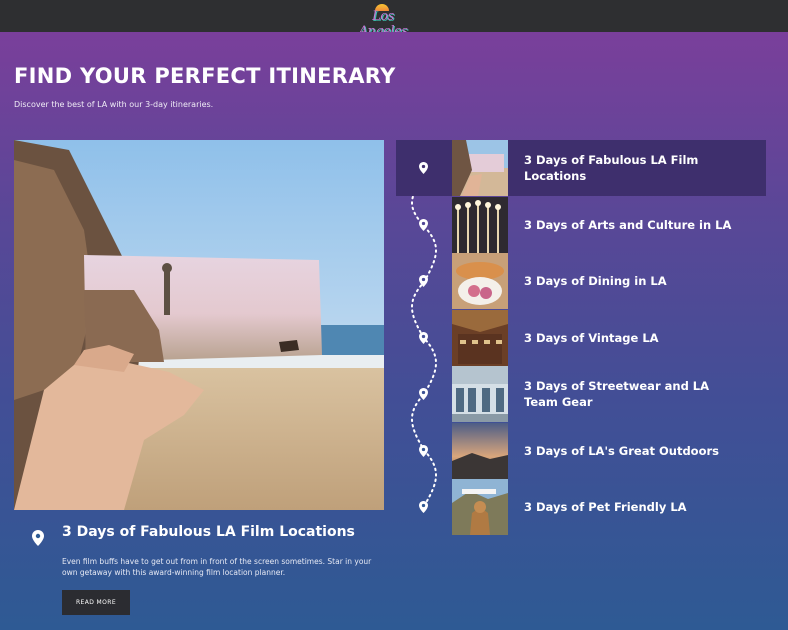 The image size is (788, 630). I want to click on streetwear-thumbnail, so click(480, 394).